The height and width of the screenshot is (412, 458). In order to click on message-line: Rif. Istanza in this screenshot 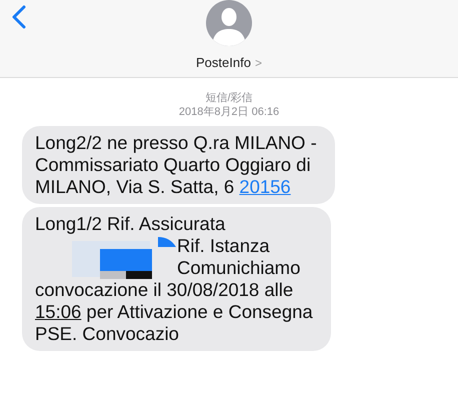, I will do `click(223, 246)`.